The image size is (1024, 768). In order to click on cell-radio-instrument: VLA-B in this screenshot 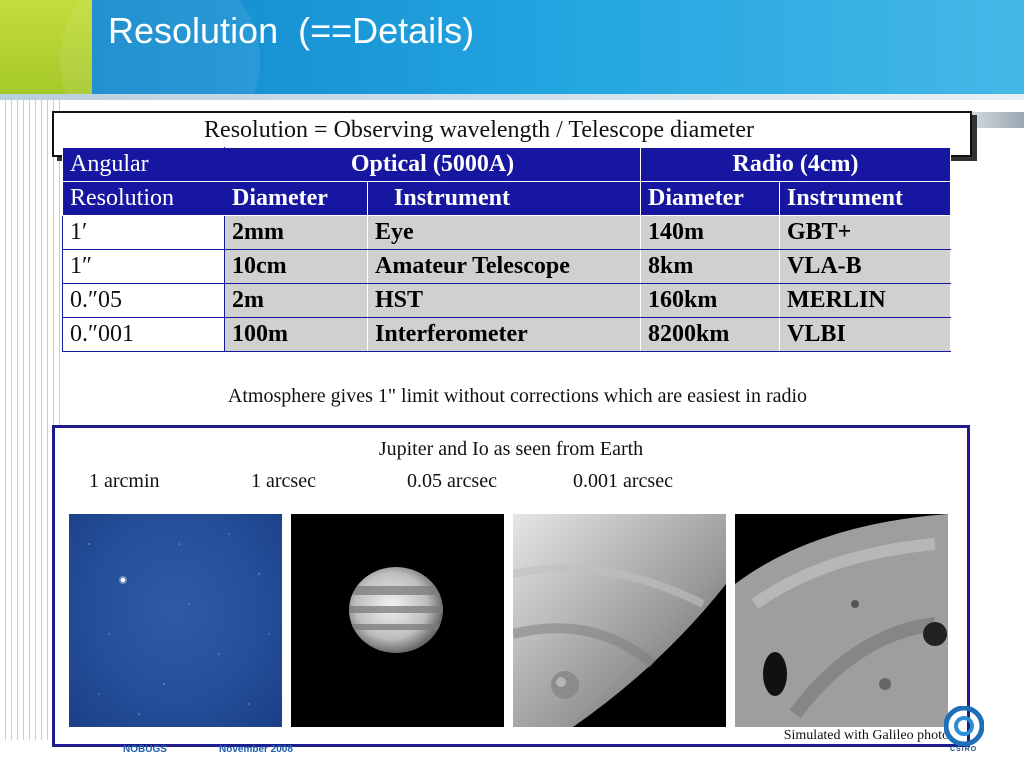, I will do `click(865, 266)`.